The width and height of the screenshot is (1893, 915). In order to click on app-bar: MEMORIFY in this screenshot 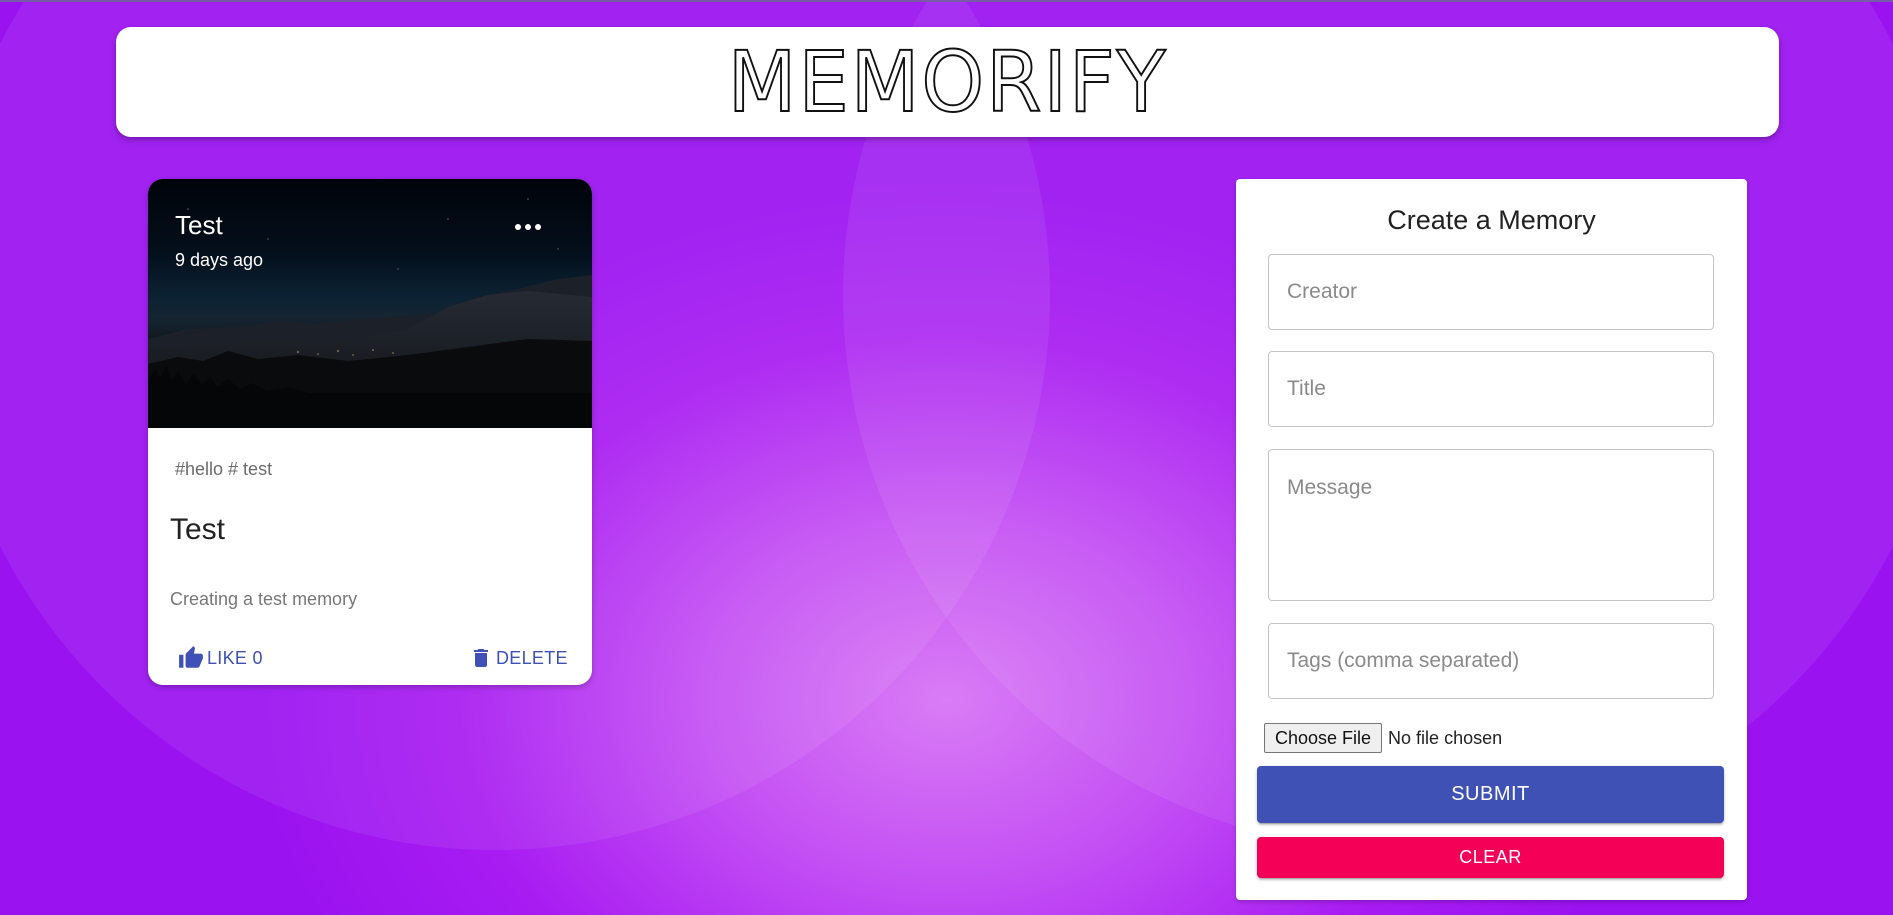, I will do `click(947, 82)`.